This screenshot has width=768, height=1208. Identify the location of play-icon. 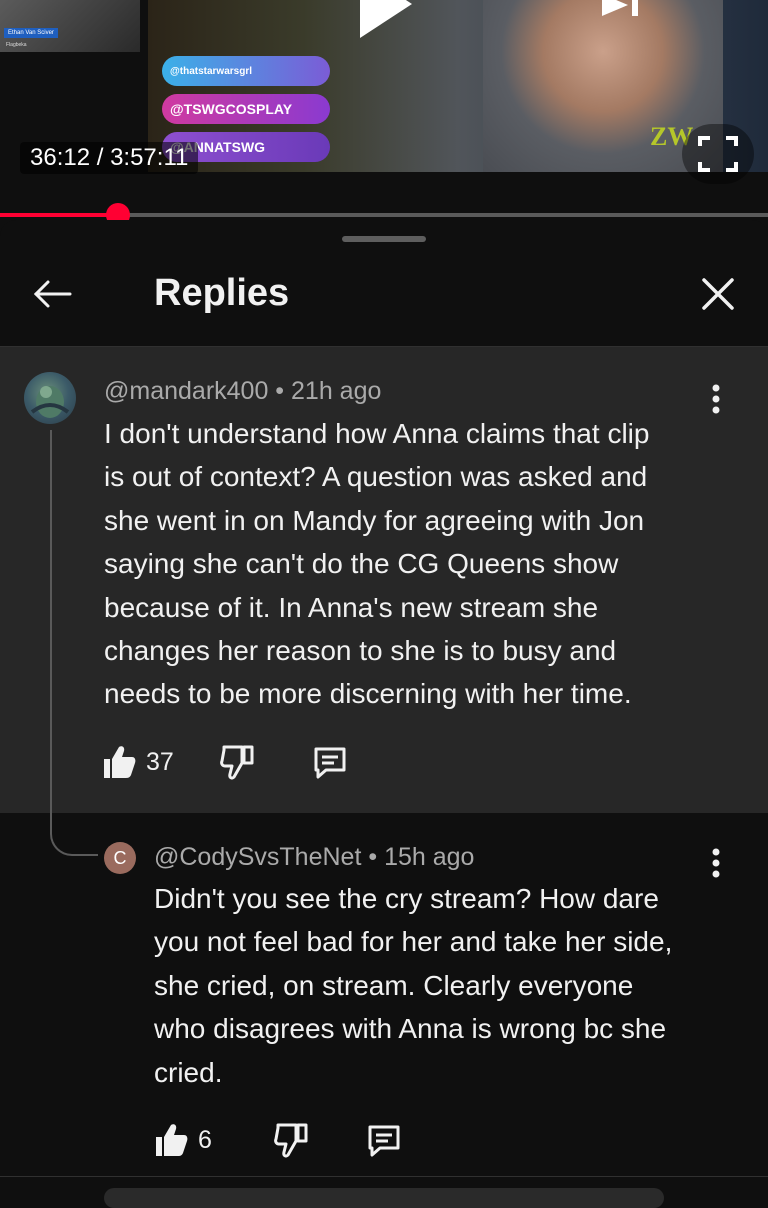
(386, 19).